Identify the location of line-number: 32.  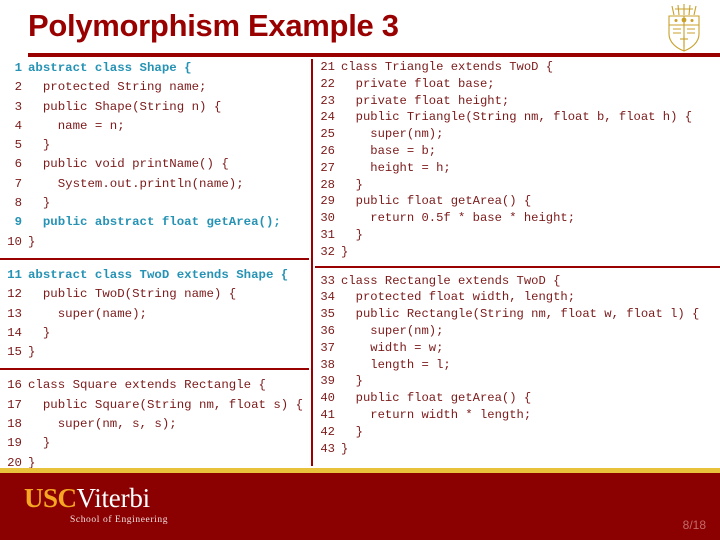
(327, 251).